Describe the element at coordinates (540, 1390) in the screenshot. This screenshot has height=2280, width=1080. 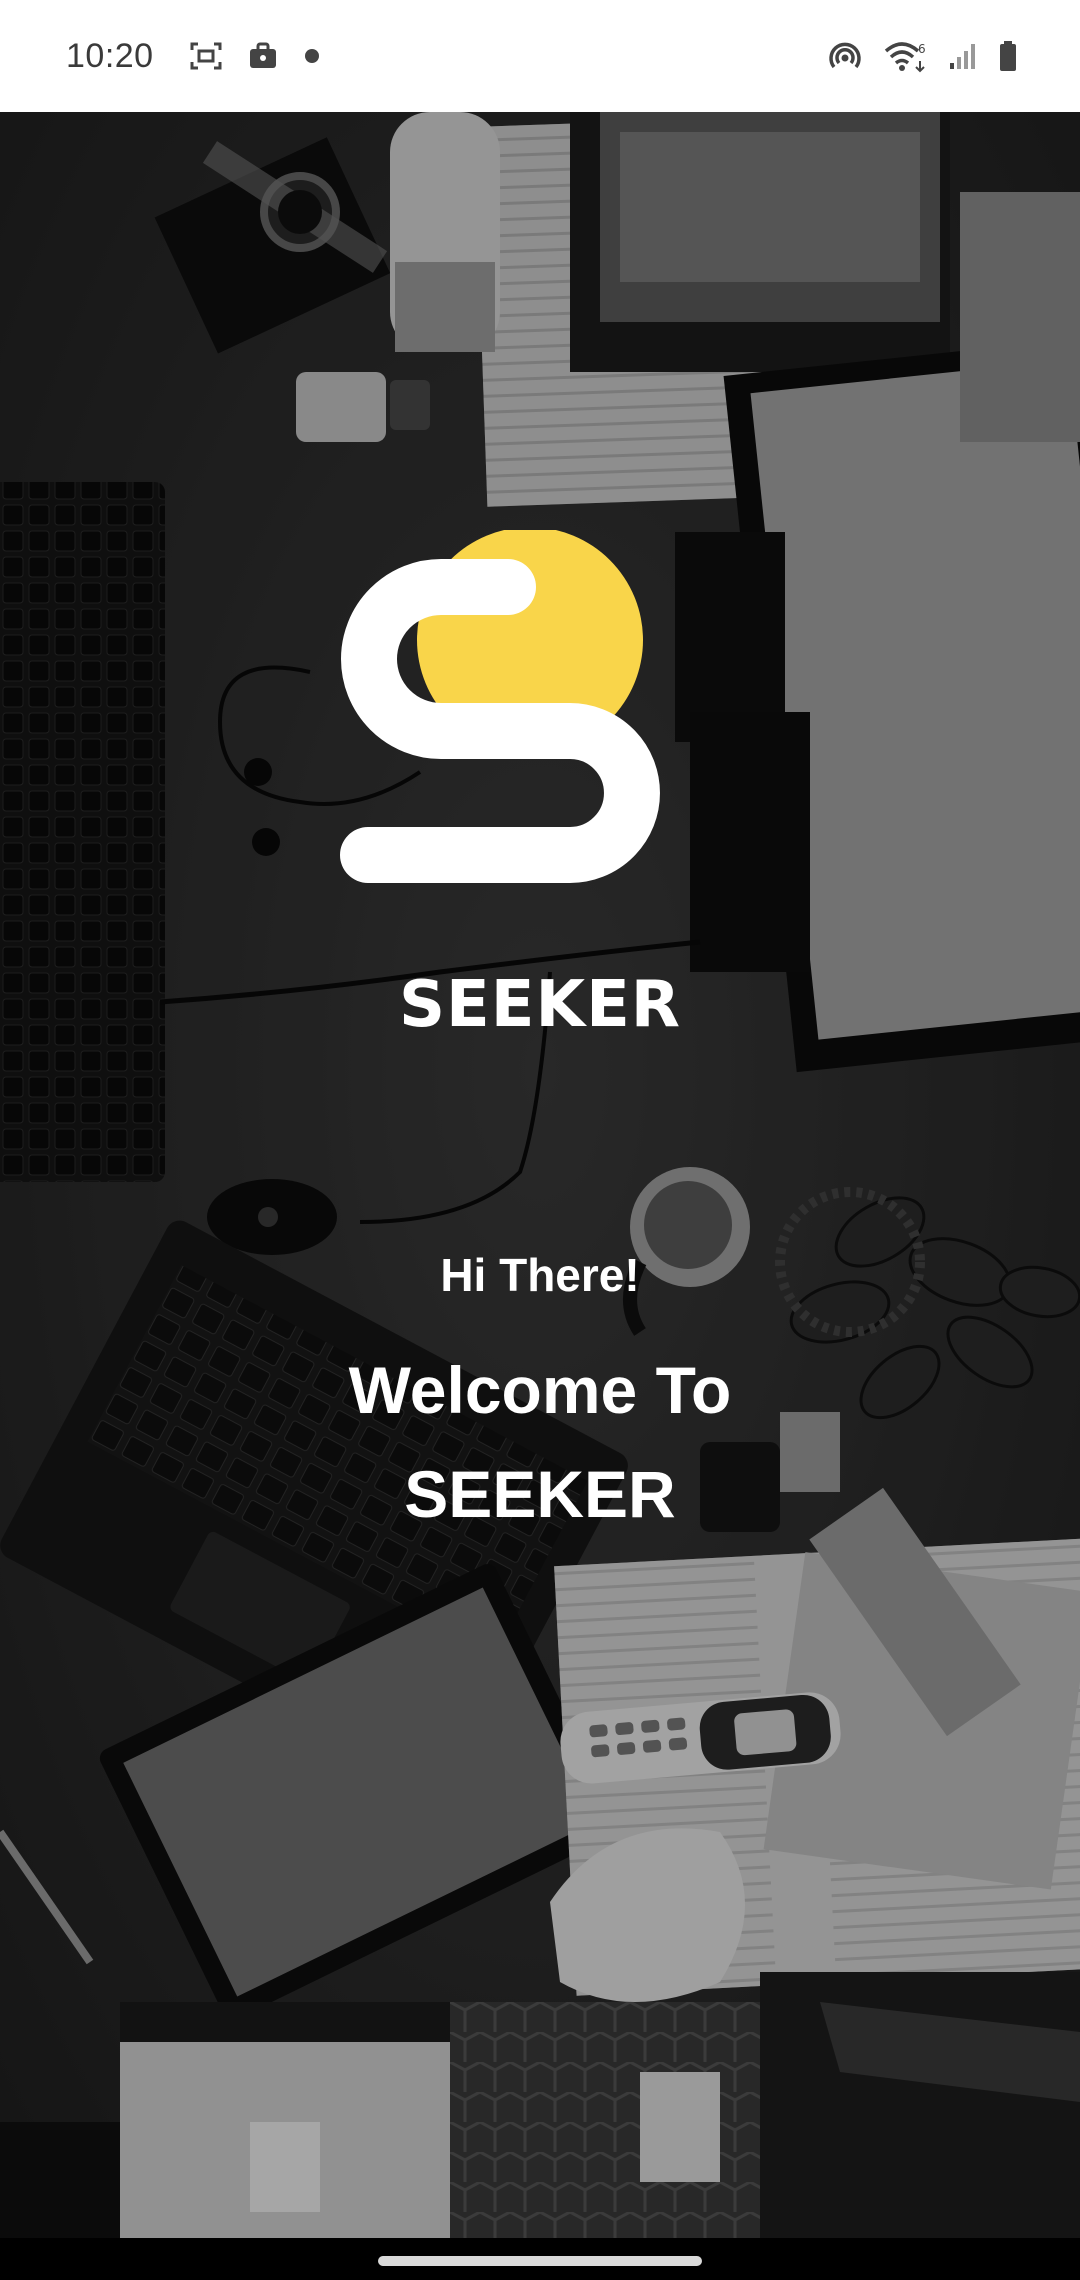
I see `welcome-line-1: Welcome To` at that location.